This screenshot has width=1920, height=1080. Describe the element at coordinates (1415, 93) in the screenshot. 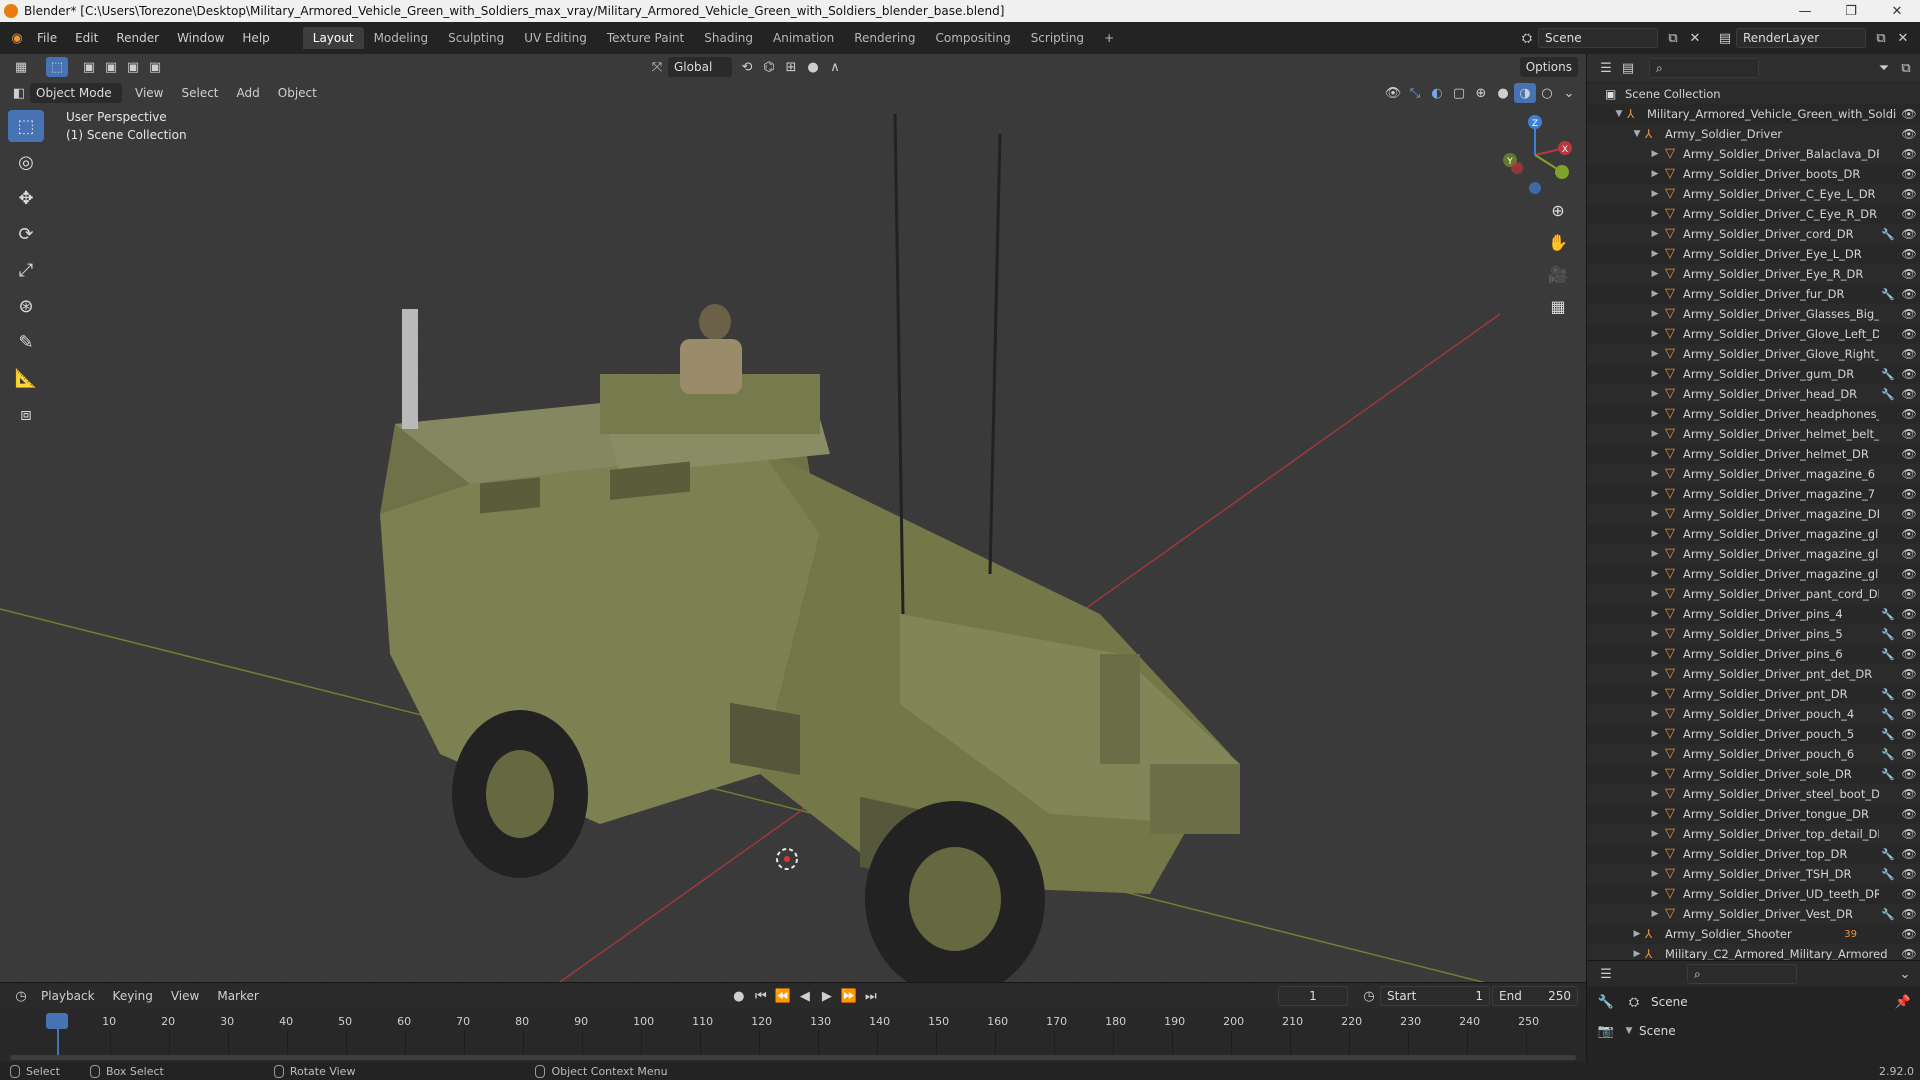

I see `gizmos-icon: ⤡` at that location.